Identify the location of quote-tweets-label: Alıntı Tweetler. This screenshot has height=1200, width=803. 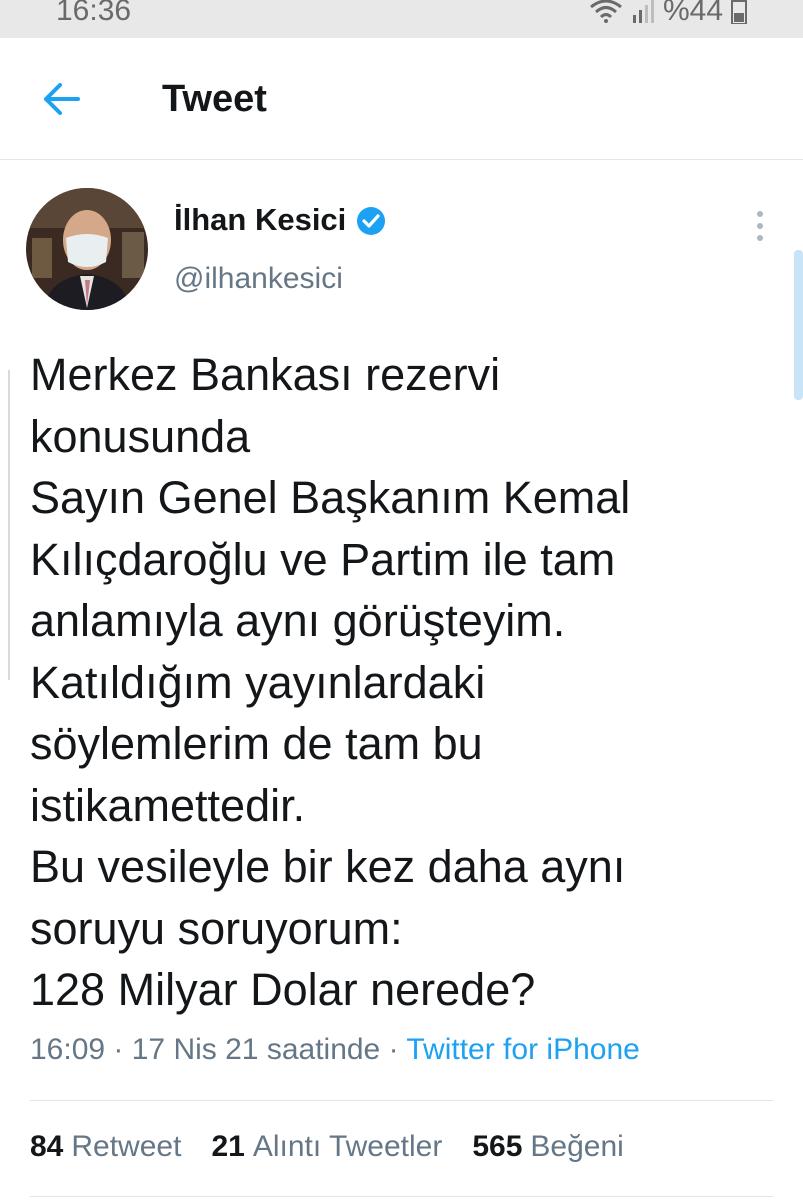
(347, 1146).